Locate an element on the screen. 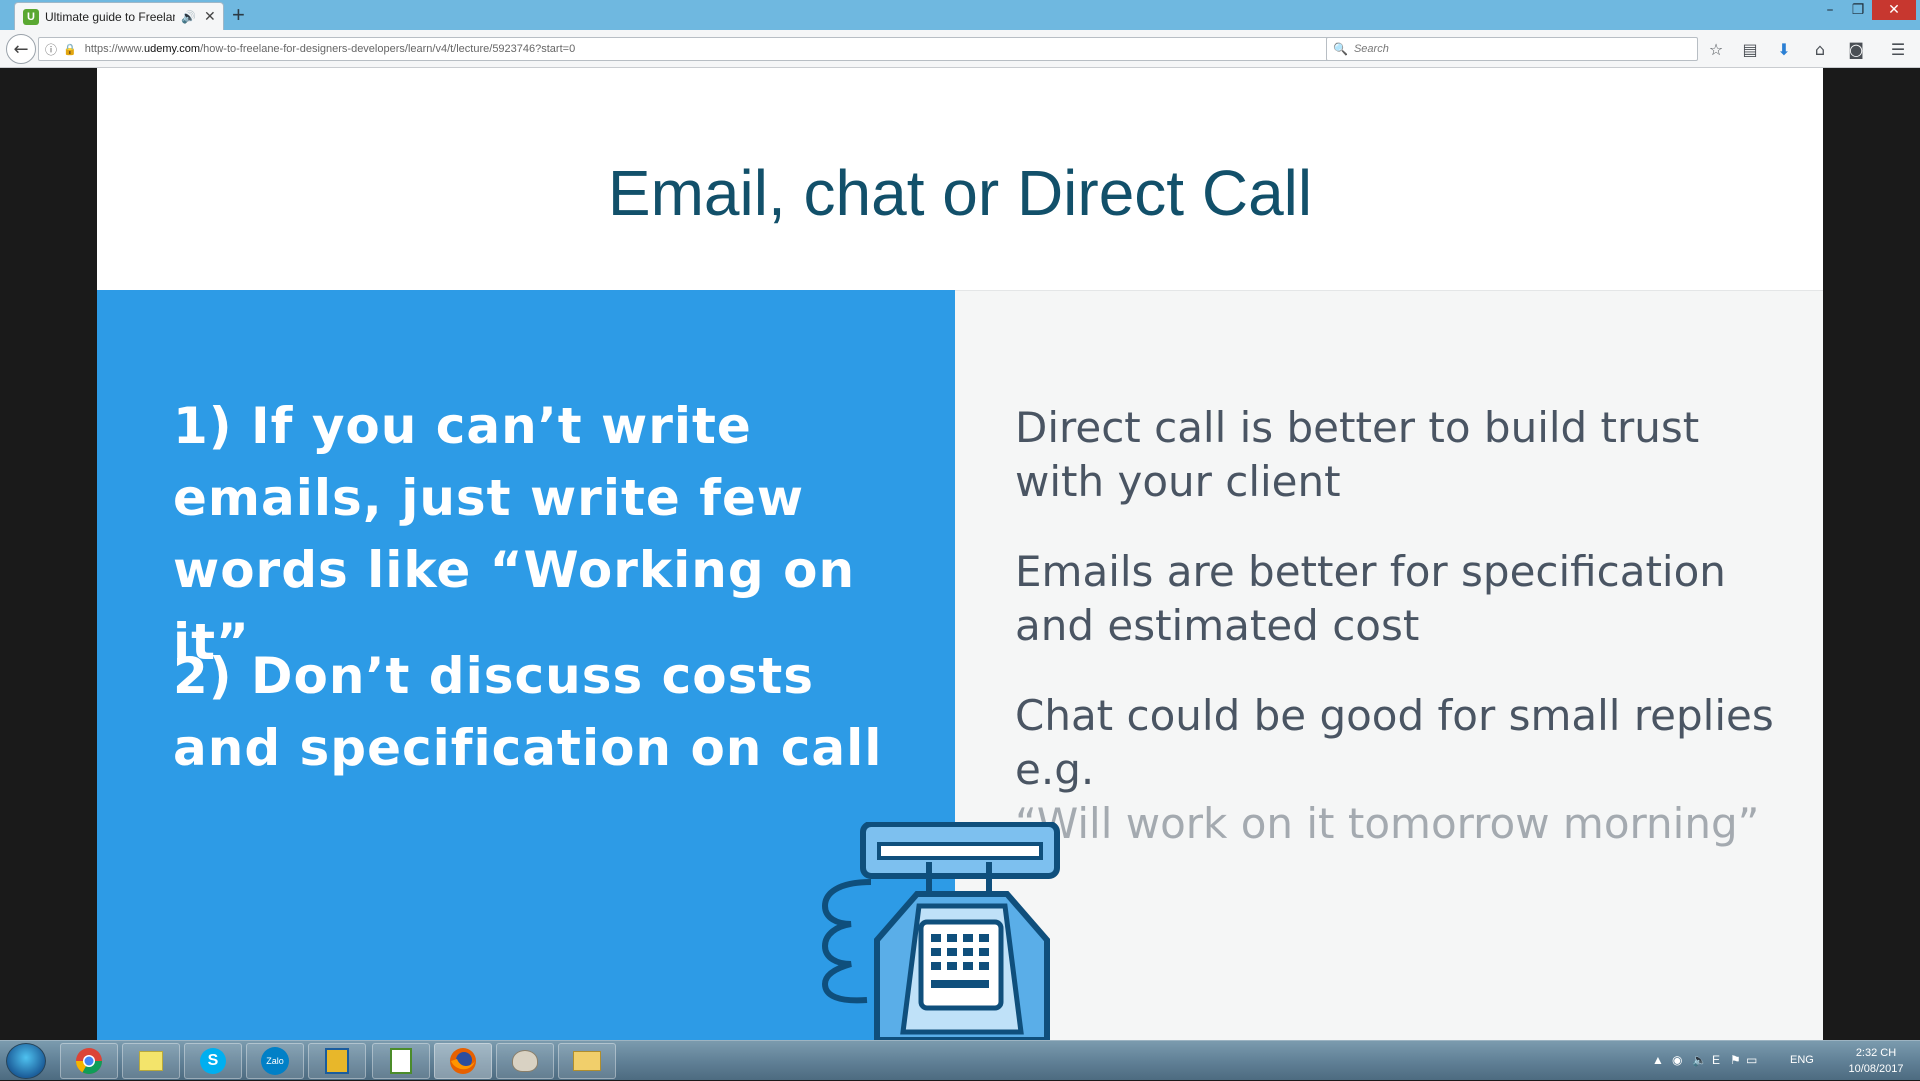 This screenshot has height=1081, width=1920. star-icon: ☆ is located at coordinates (1716, 49).